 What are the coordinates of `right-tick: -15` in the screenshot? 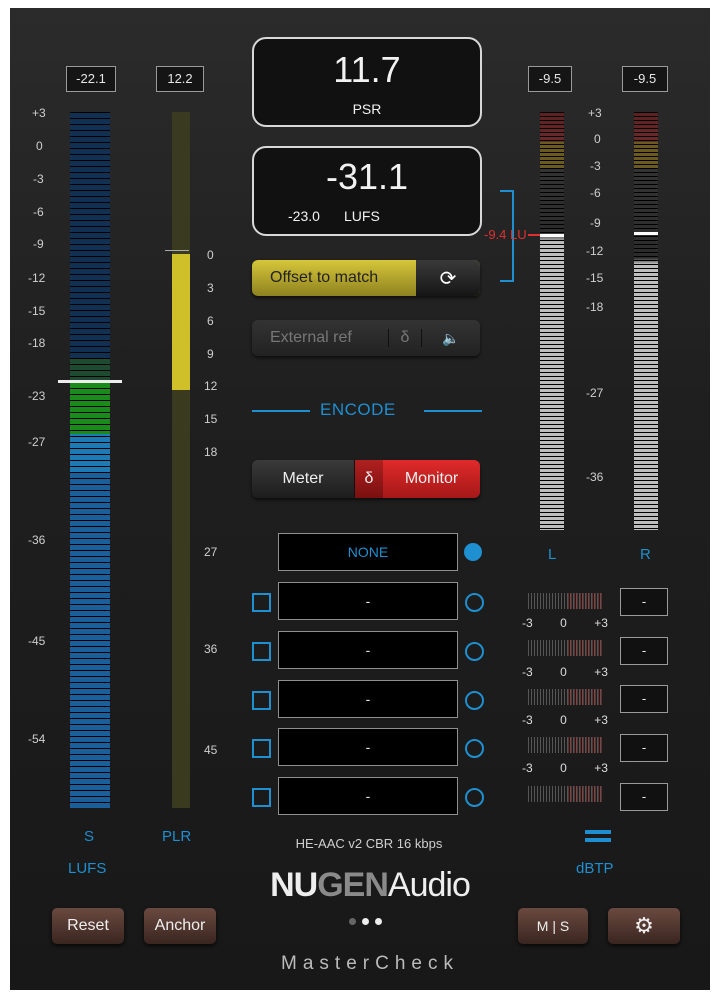 It's located at (595, 278).